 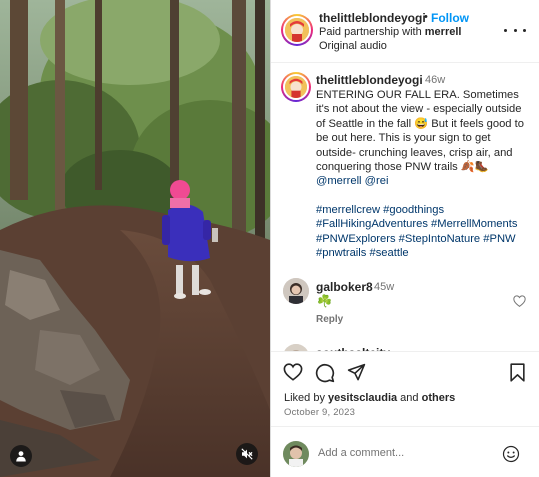 I want to click on reply-button: Reply, so click(x=329, y=319).